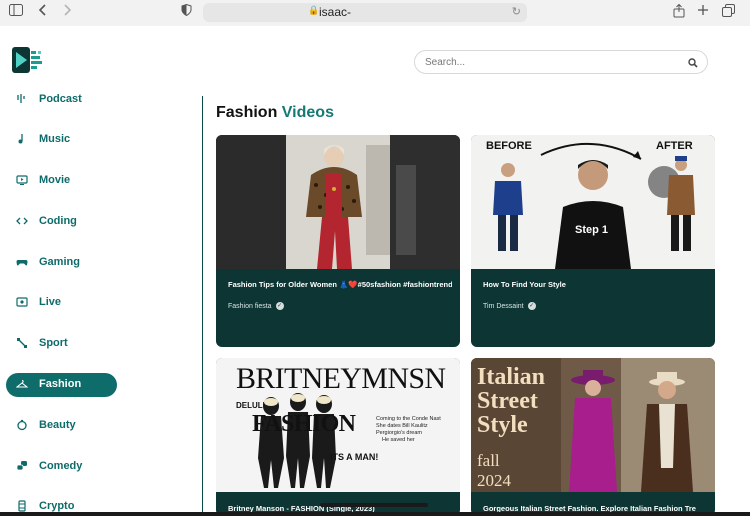 Image resolution: width=750 pixels, height=516 pixels. I want to click on sidebar-item-beauty: Beauty, so click(61, 426).